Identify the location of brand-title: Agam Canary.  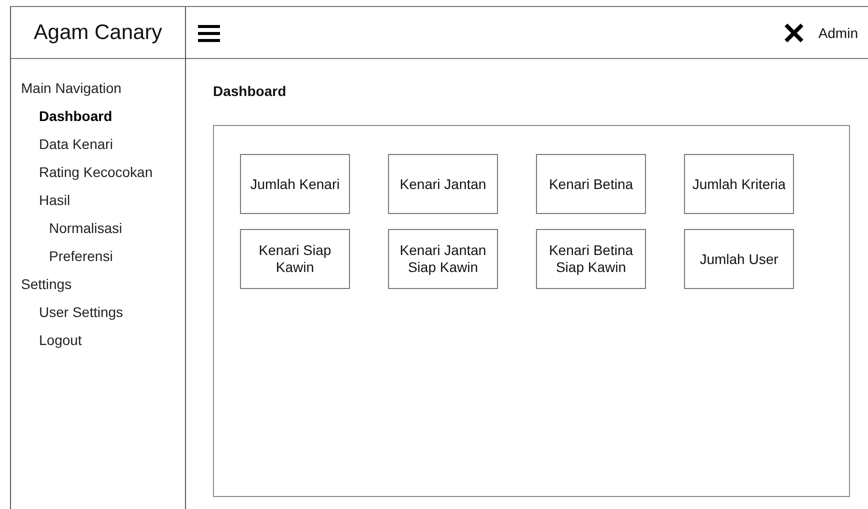
(98, 33).